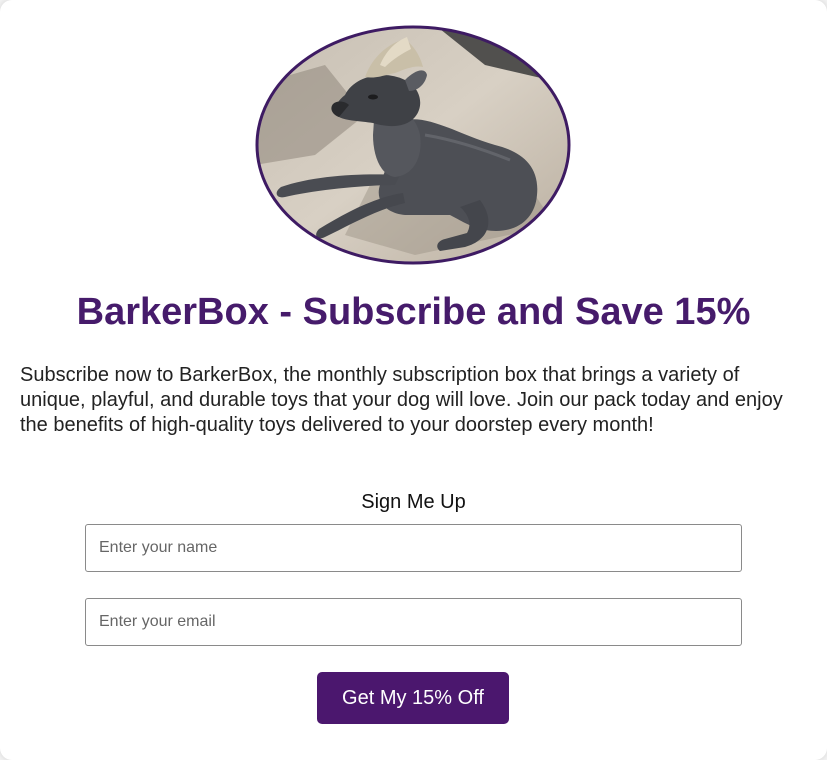 The width and height of the screenshot is (827, 760). I want to click on email-input, so click(413, 622).